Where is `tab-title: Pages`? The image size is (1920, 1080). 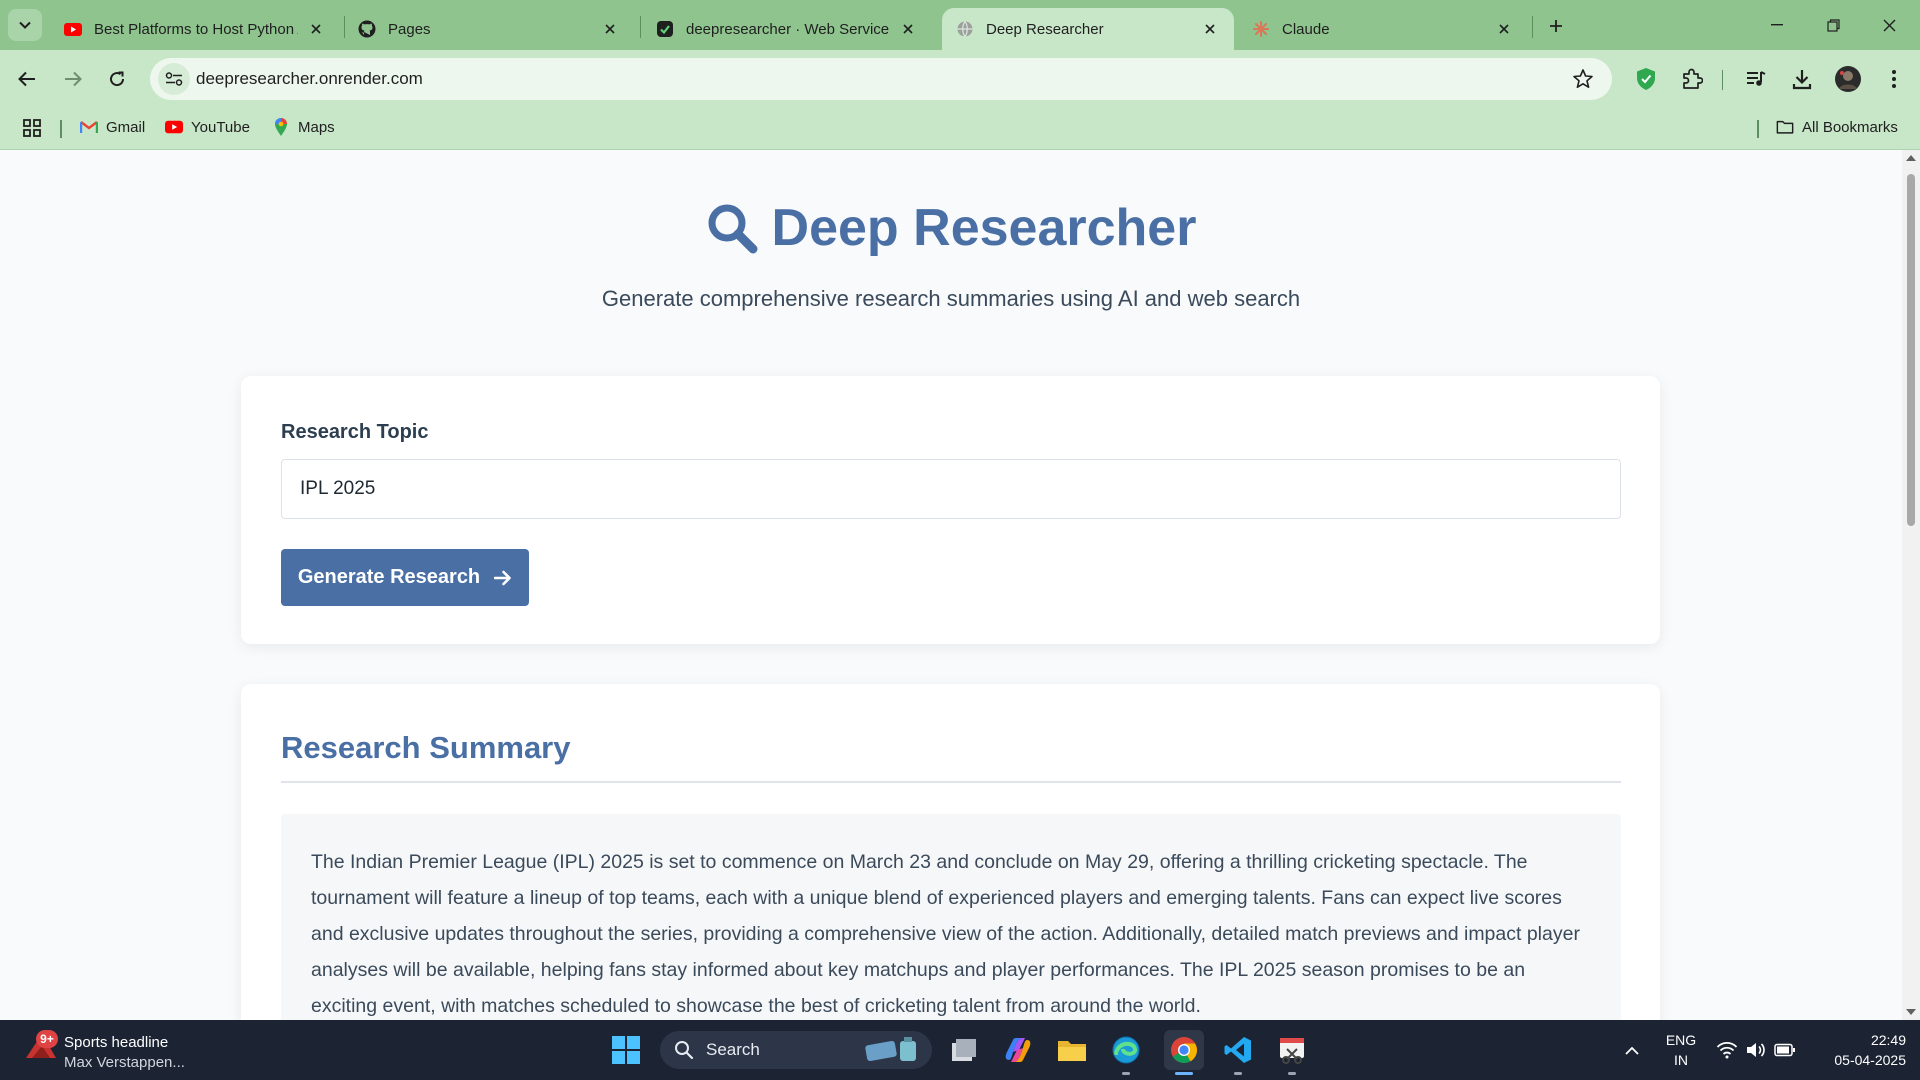 tab-title: Pages is located at coordinates (409, 29).